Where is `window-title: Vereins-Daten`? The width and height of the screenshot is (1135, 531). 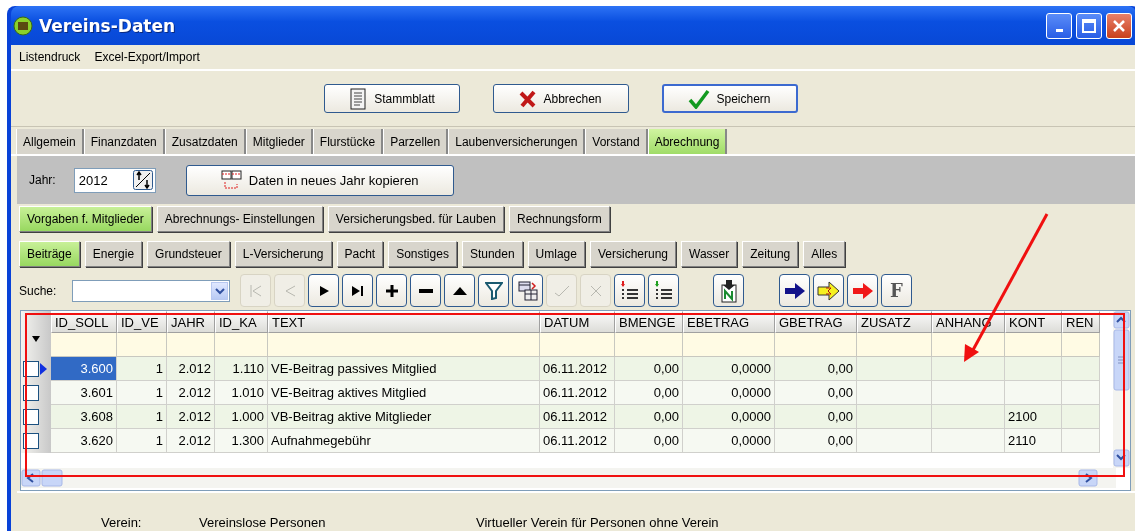
window-title: Vereins-Daten is located at coordinates (108, 25).